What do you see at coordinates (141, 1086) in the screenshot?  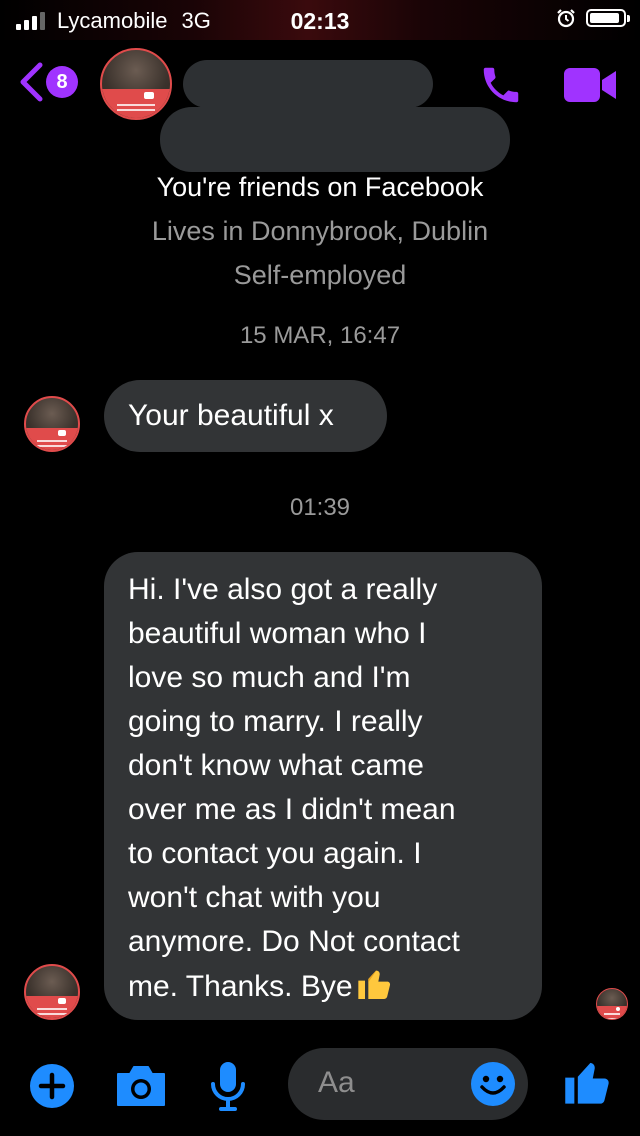 I see `camera-icon` at bounding box center [141, 1086].